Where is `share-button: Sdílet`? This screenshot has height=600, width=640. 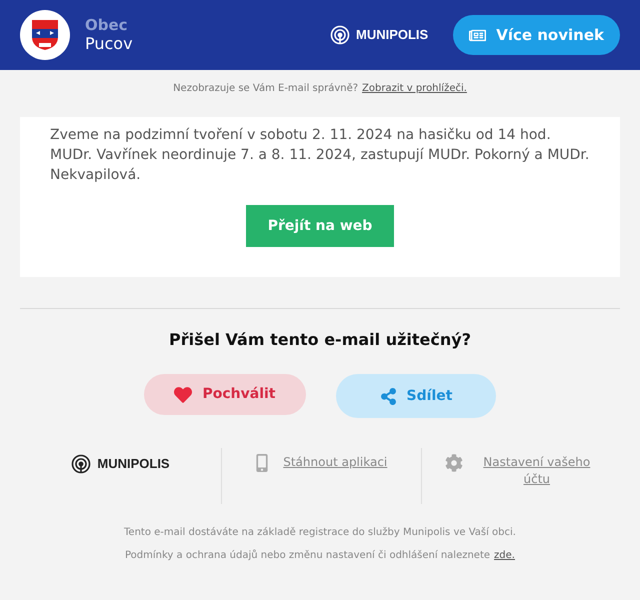
share-button: Sdílet is located at coordinates (416, 396).